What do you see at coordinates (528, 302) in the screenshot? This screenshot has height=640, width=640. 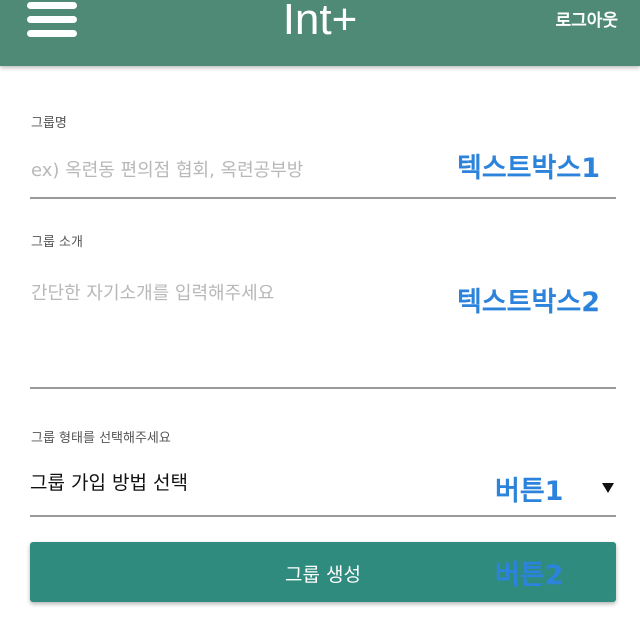 I see `textbox2-annotation: 텍스트박스2` at bounding box center [528, 302].